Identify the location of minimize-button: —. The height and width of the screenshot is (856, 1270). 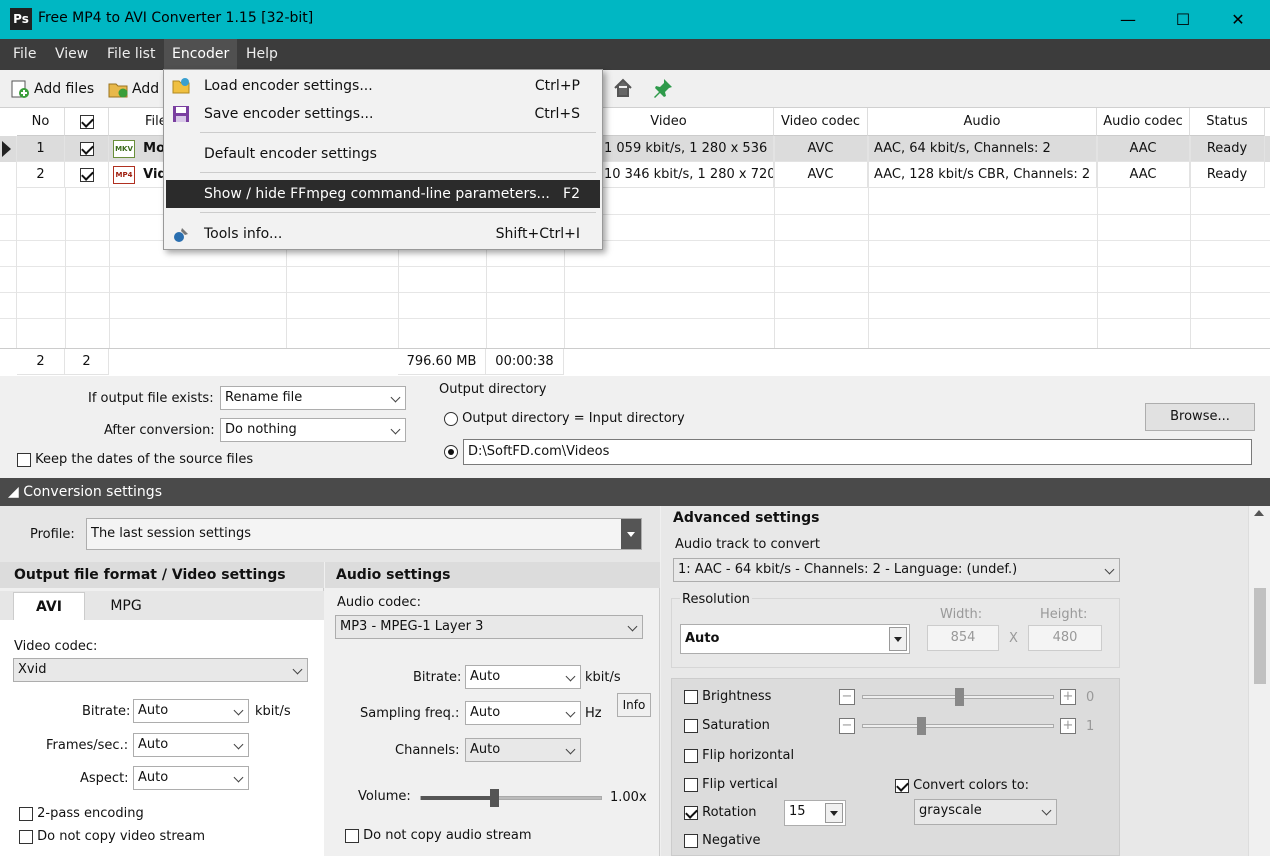
(1128, 19).